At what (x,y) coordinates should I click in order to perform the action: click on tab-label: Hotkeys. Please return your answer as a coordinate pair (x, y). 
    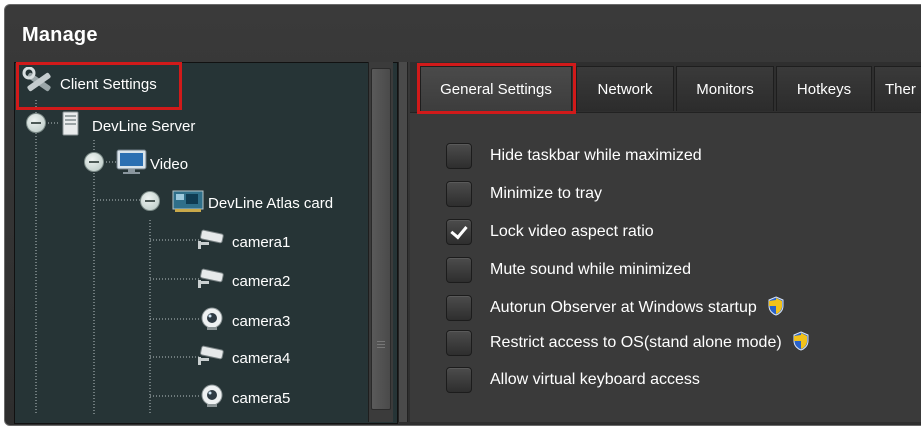
    Looking at the image, I should click on (824, 89).